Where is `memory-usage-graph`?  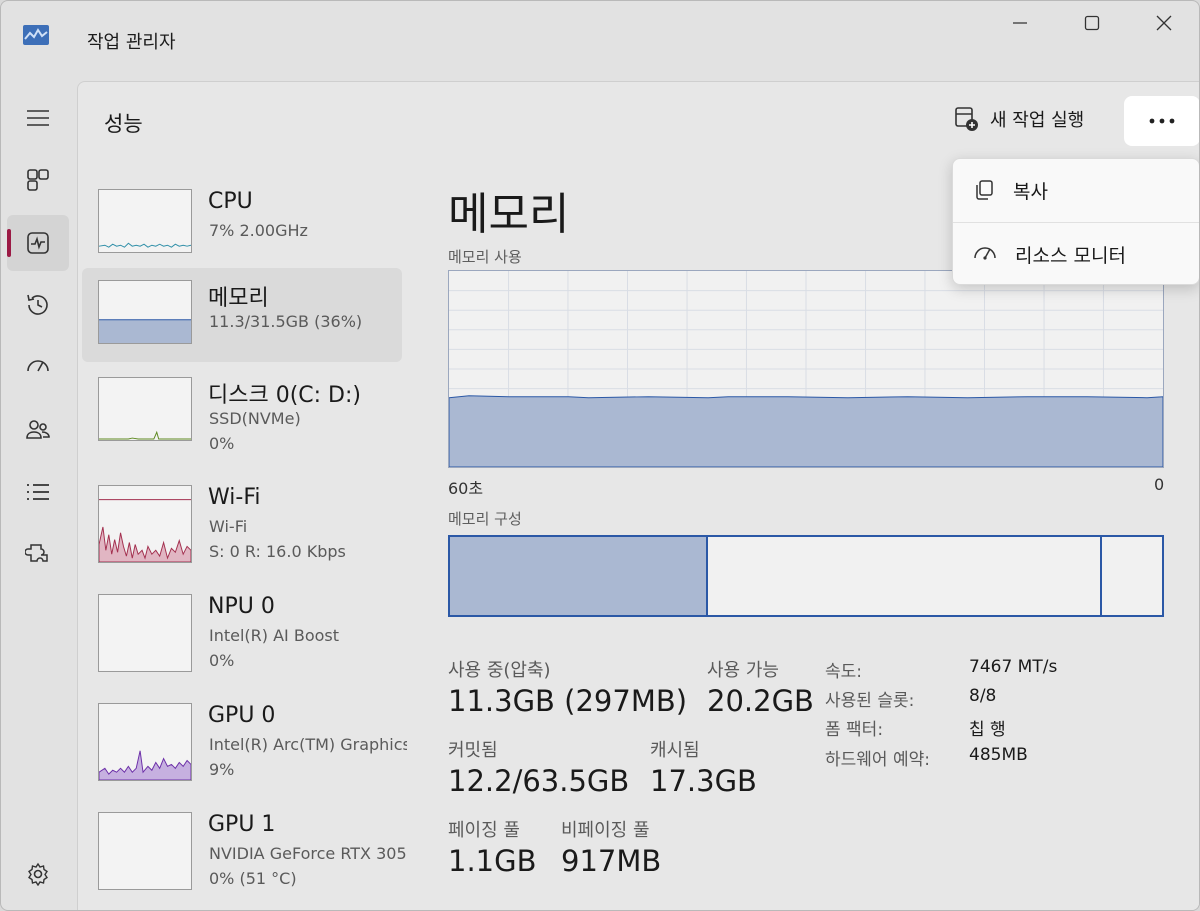 memory-usage-graph is located at coordinates (806, 369).